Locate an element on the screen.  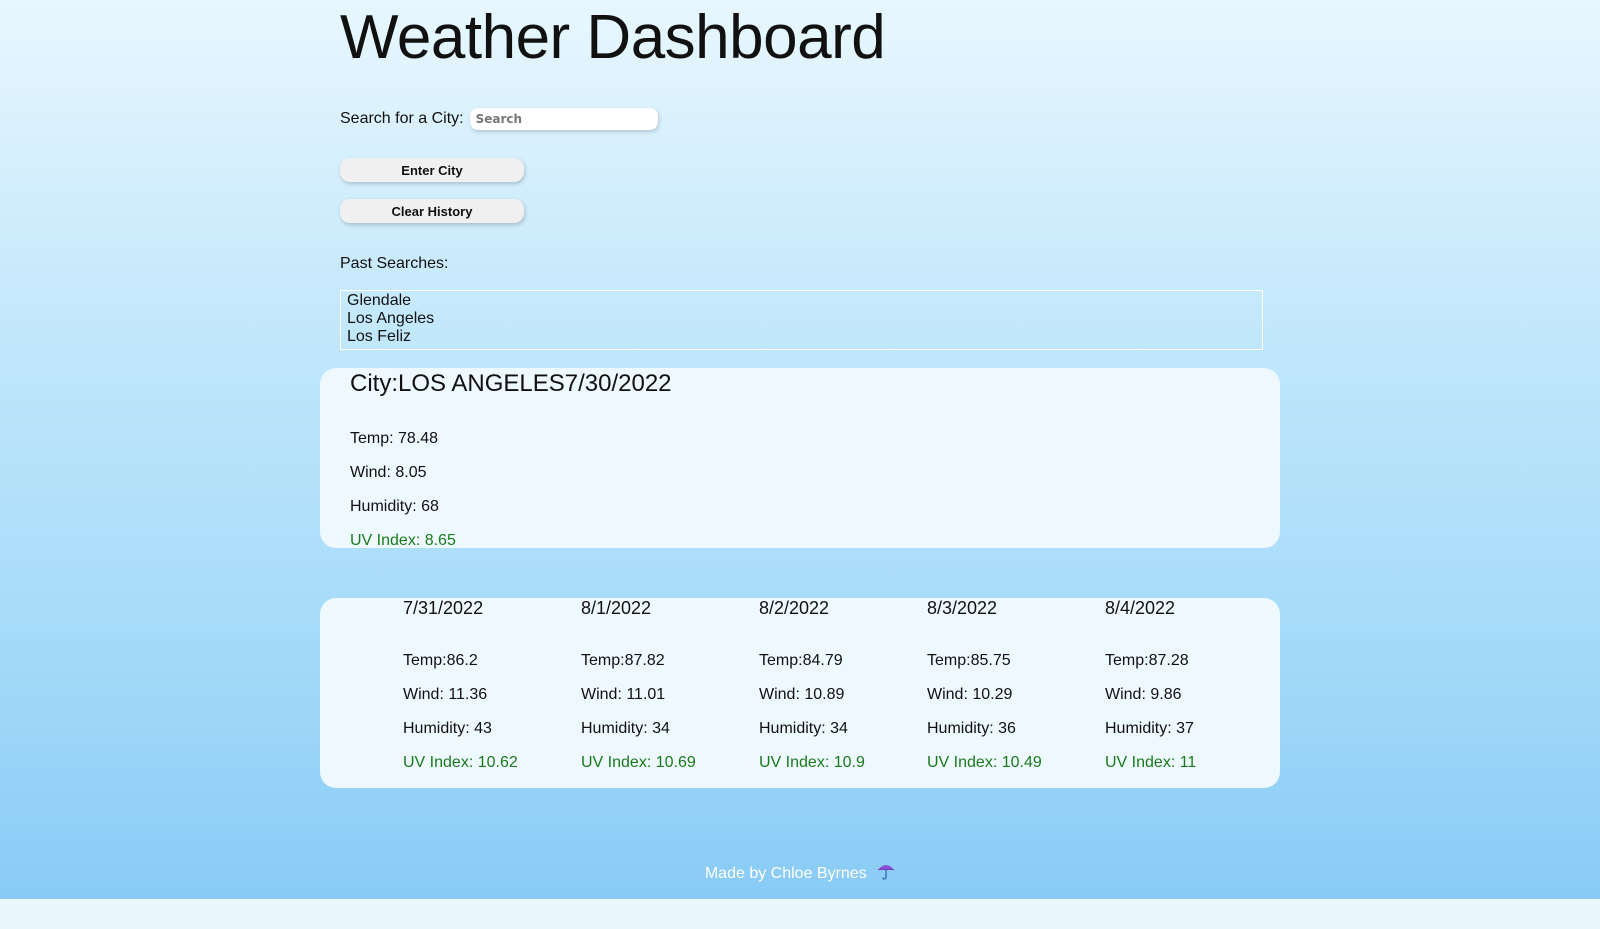
current-uv-index: UV Index: 8.65 is located at coordinates (403, 540).